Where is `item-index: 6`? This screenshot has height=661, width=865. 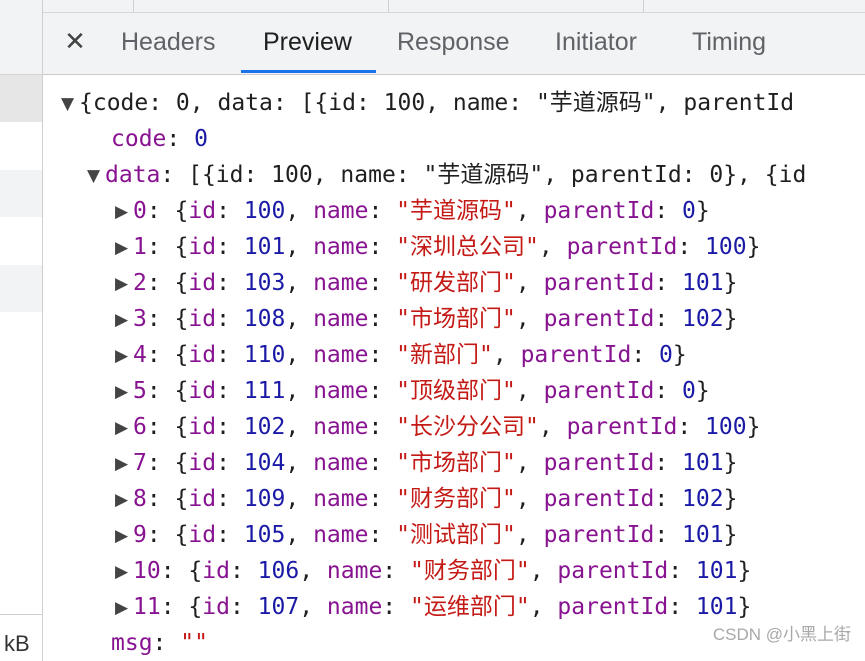 item-index: 6 is located at coordinates (140, 427).